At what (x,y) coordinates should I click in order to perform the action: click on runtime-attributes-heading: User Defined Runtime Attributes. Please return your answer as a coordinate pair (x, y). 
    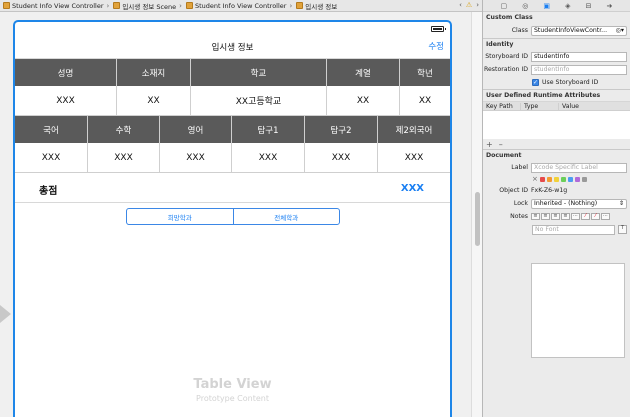
    Looking at the image, I should click on (556, 96).